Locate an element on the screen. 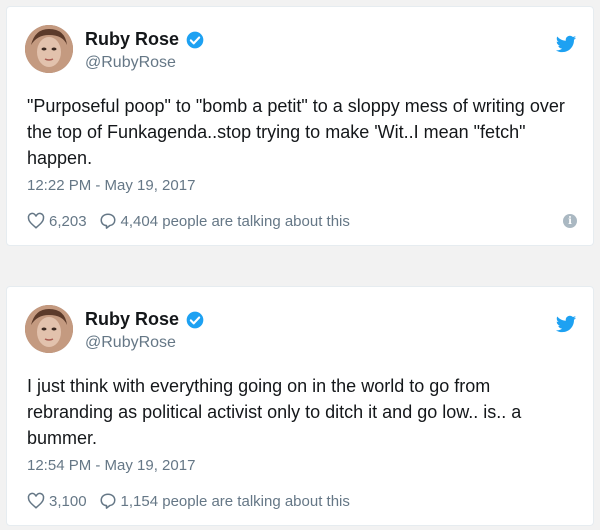 The width and height of the screenshot is (600, 530). talking-count: 1,154 people are talking about this is located at coordinates (235, 501).